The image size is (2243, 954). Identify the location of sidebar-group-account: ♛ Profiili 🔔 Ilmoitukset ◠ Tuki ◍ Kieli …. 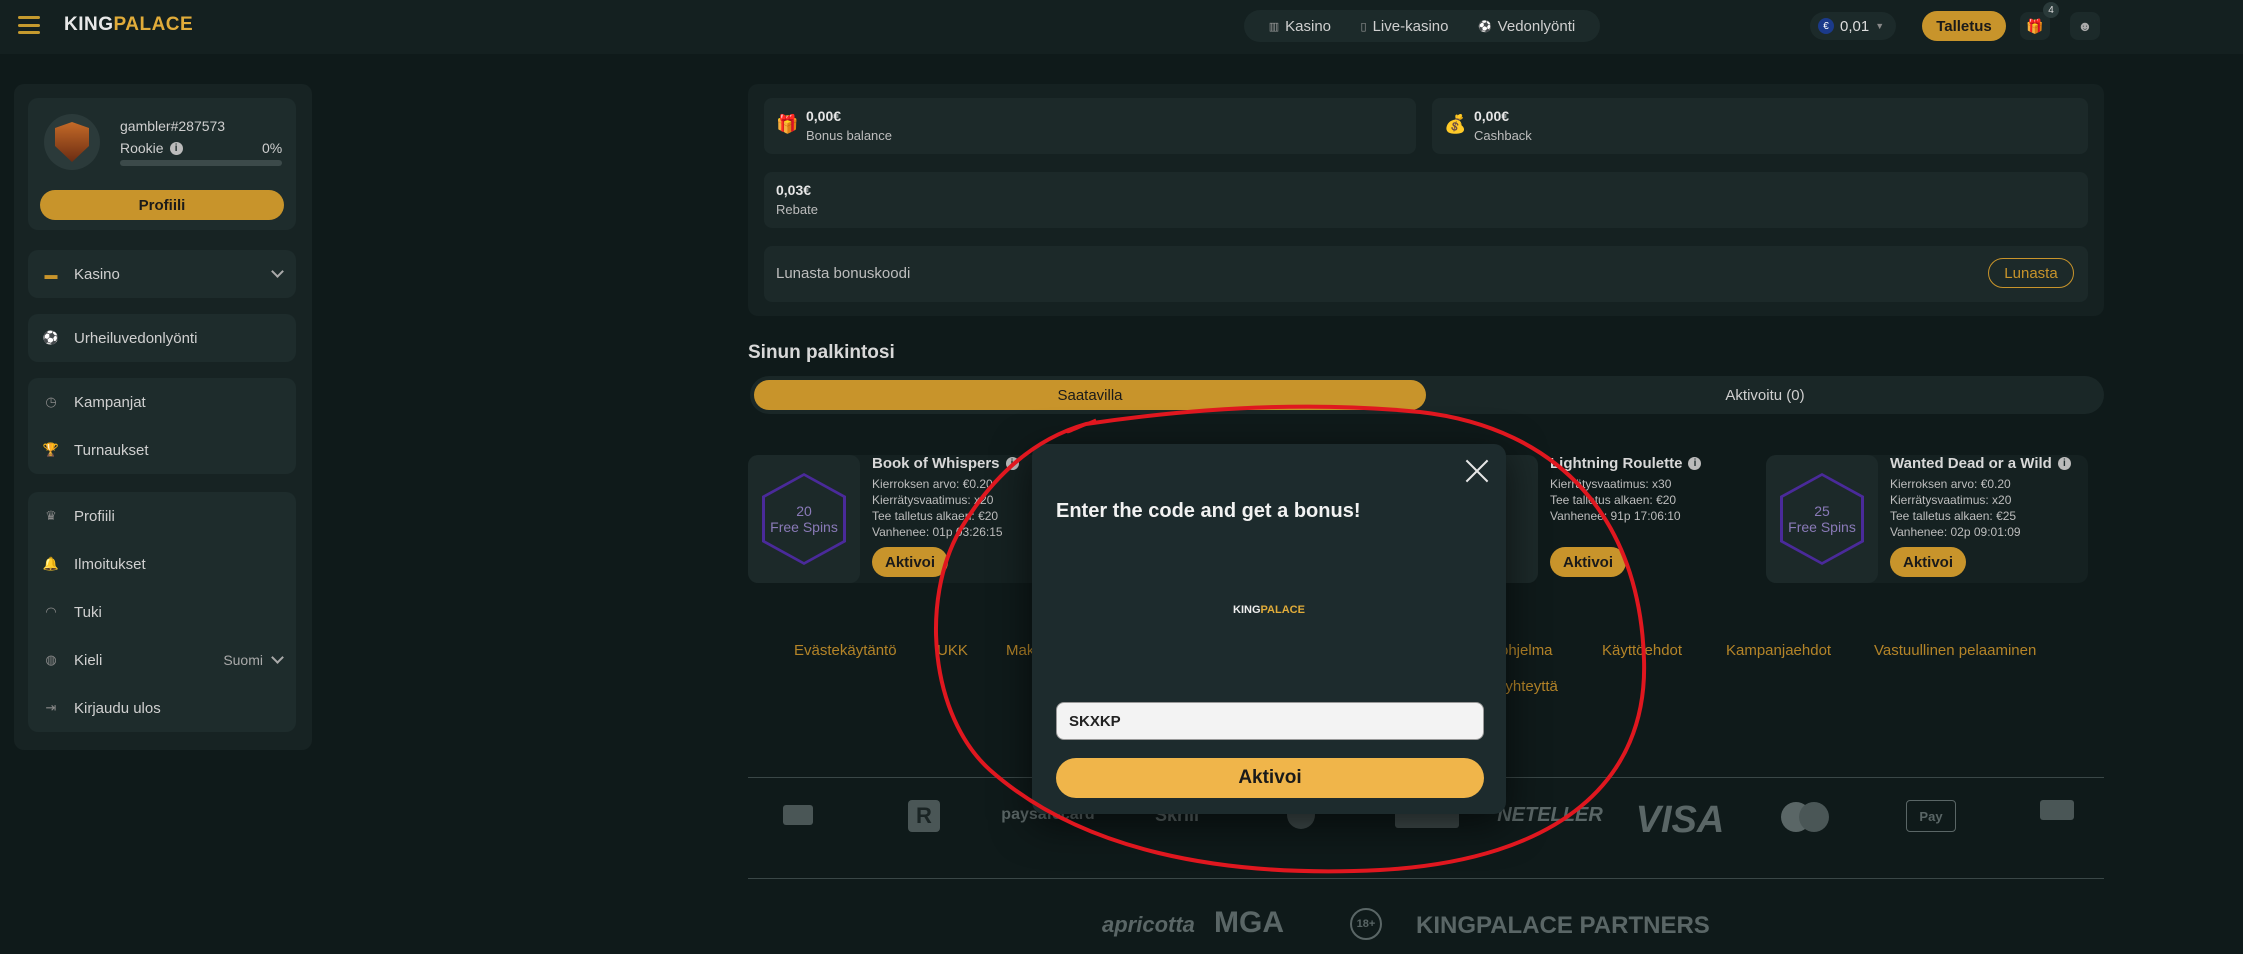
(162, 612).